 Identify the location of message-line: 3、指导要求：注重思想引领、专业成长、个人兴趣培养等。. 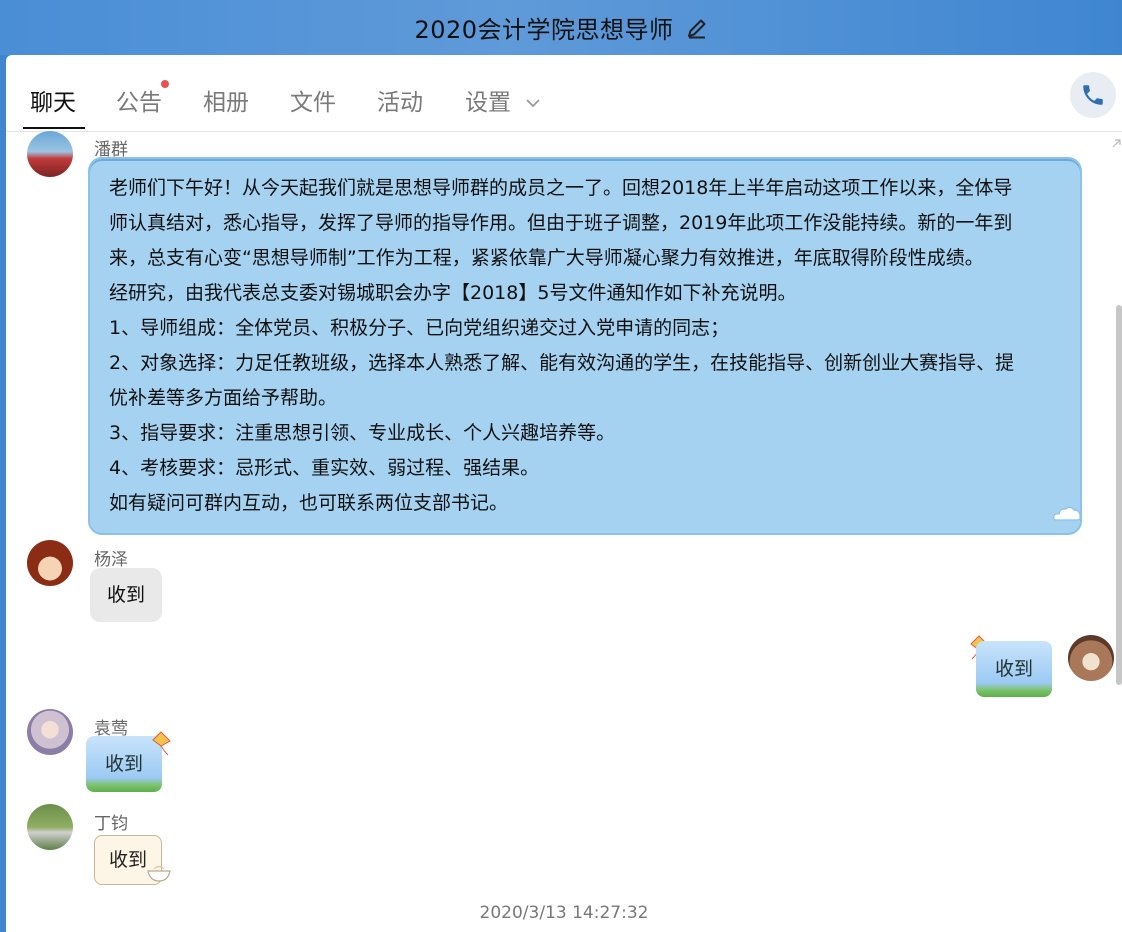
(362, 433).